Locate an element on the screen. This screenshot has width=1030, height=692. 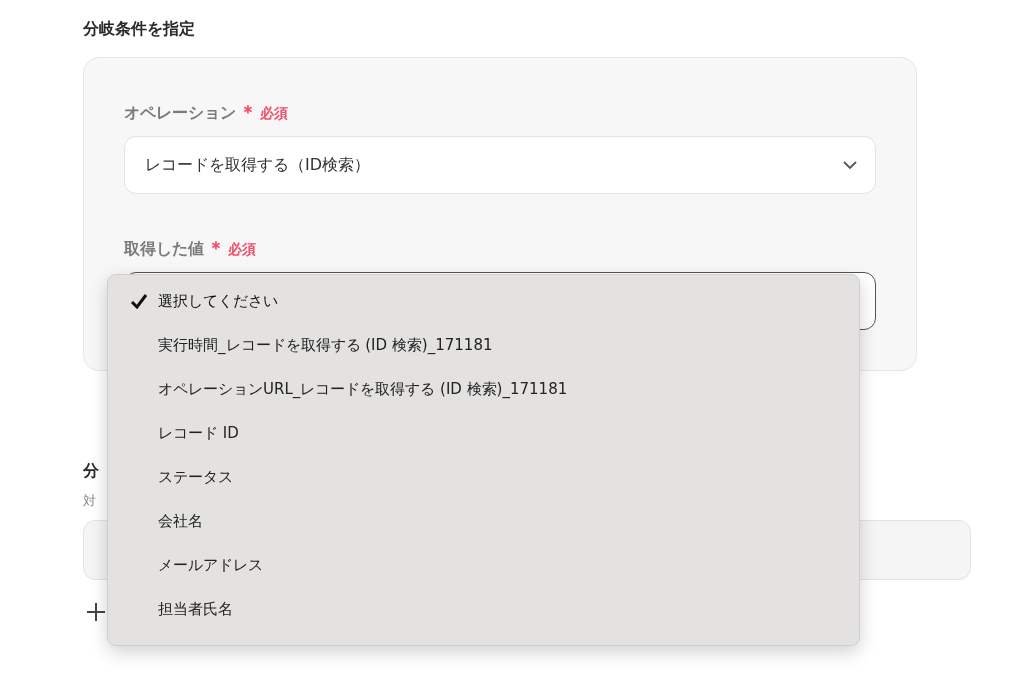
field-label: オペレーション is located at coordinates (180, 113).